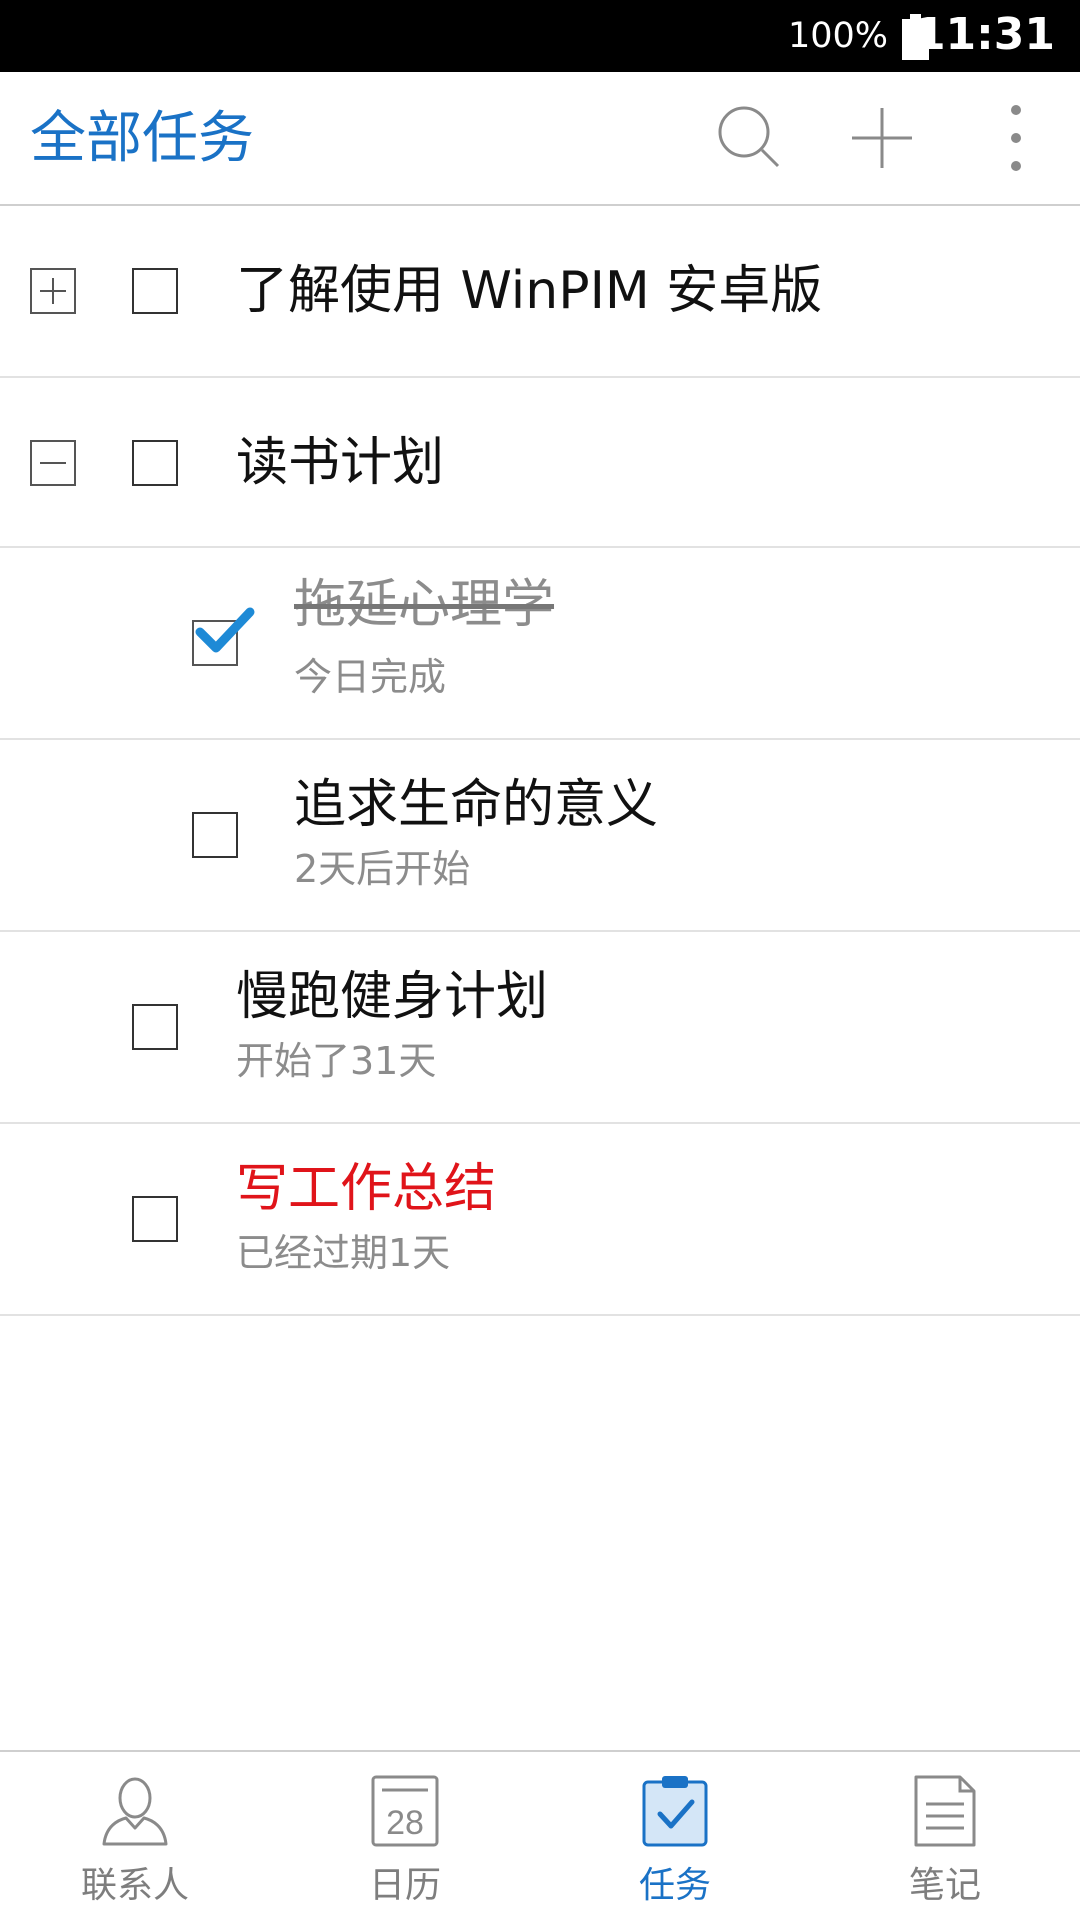  Describe the element at coordinates (142, 139) in the screenshot. I see `page-title: 全部任务` at that location.